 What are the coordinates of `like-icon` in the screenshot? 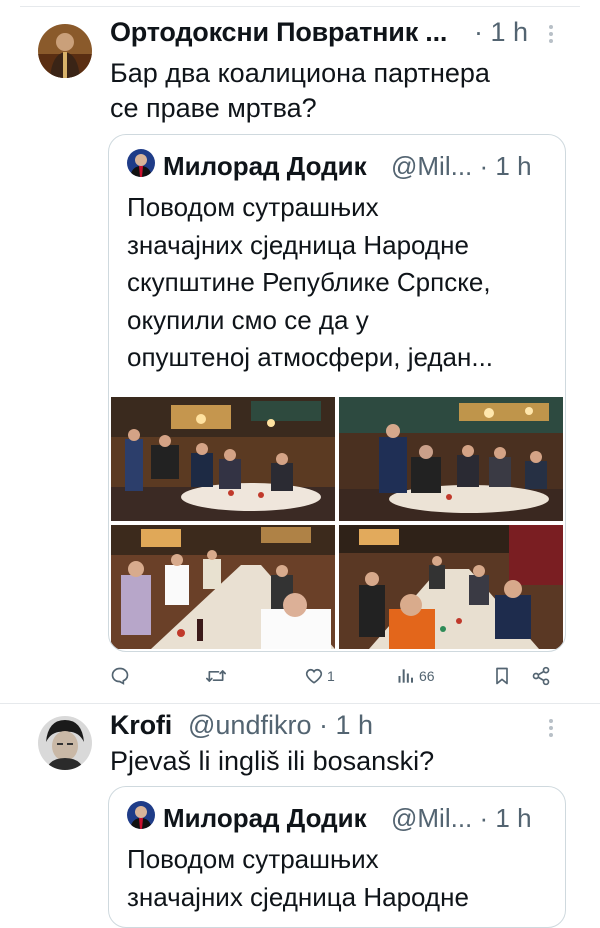 It's located at (314, 676).